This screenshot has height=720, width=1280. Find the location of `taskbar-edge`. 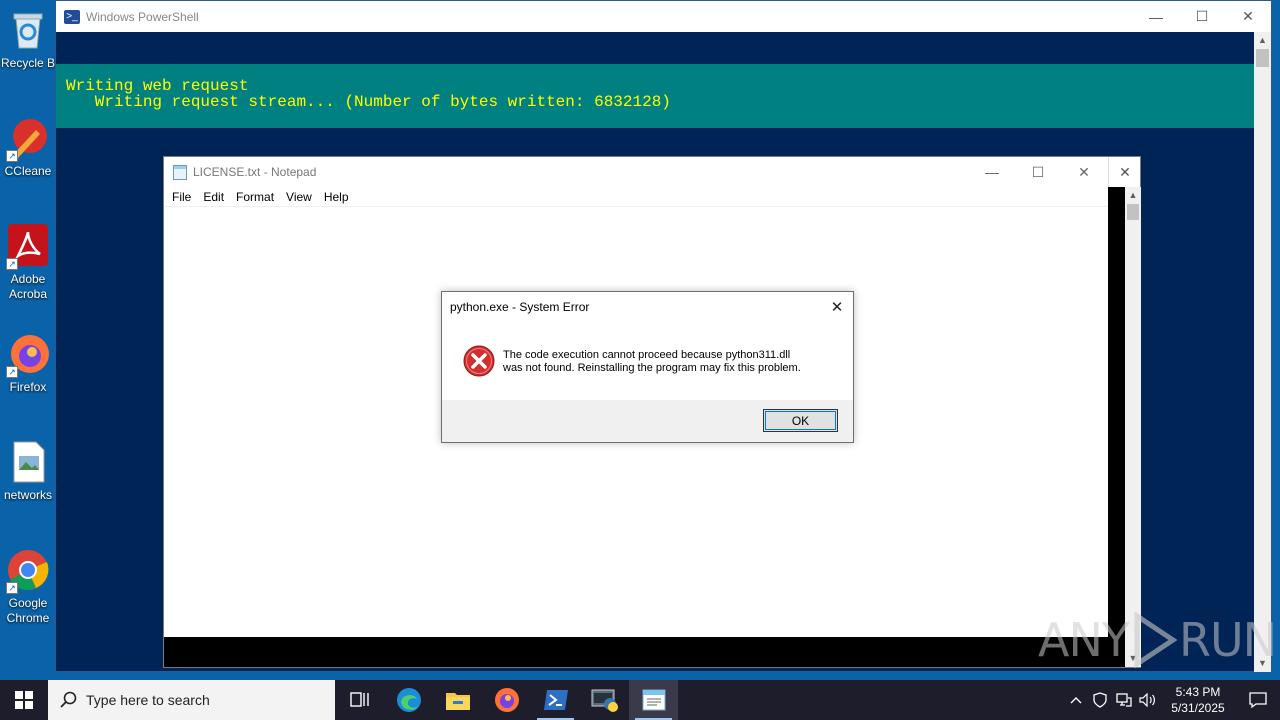

taskbar-edge is located at coordinates (408, 700).